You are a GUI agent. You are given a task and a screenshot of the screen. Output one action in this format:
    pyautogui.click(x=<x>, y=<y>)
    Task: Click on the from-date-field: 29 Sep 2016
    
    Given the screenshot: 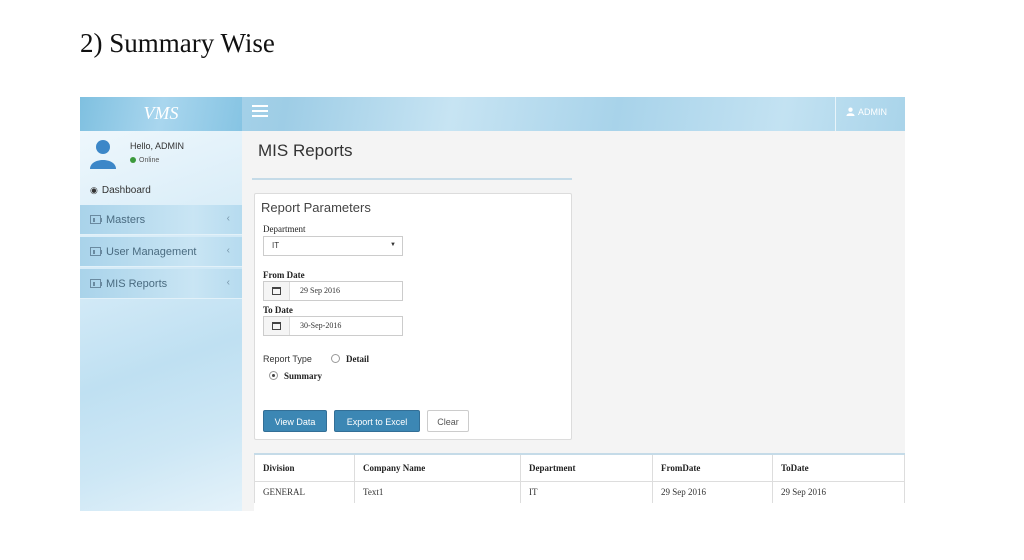 What is the action you would take?
    pyautogui.click(x=333, y=291)
    